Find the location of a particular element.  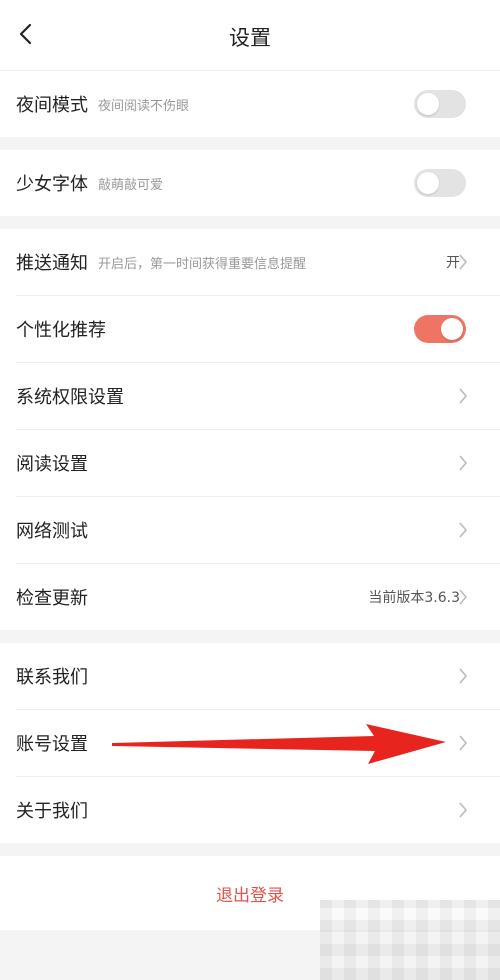

system-permissions-label: 系统权限设置 is located at coordinates (70, 397).